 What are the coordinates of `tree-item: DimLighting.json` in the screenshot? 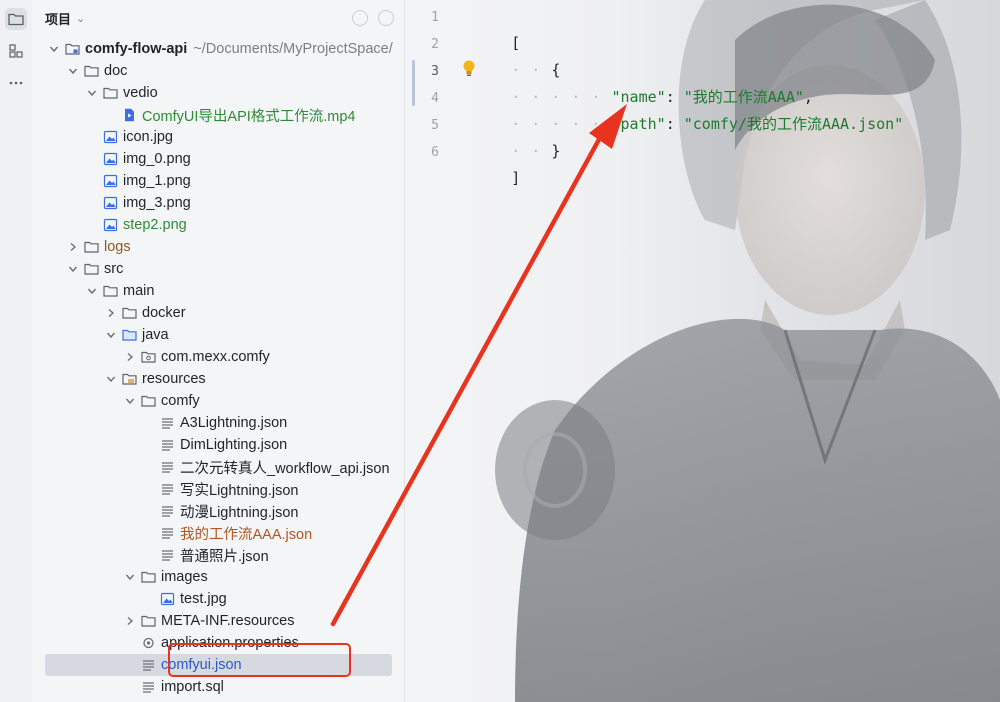 It's located at (218, 445).